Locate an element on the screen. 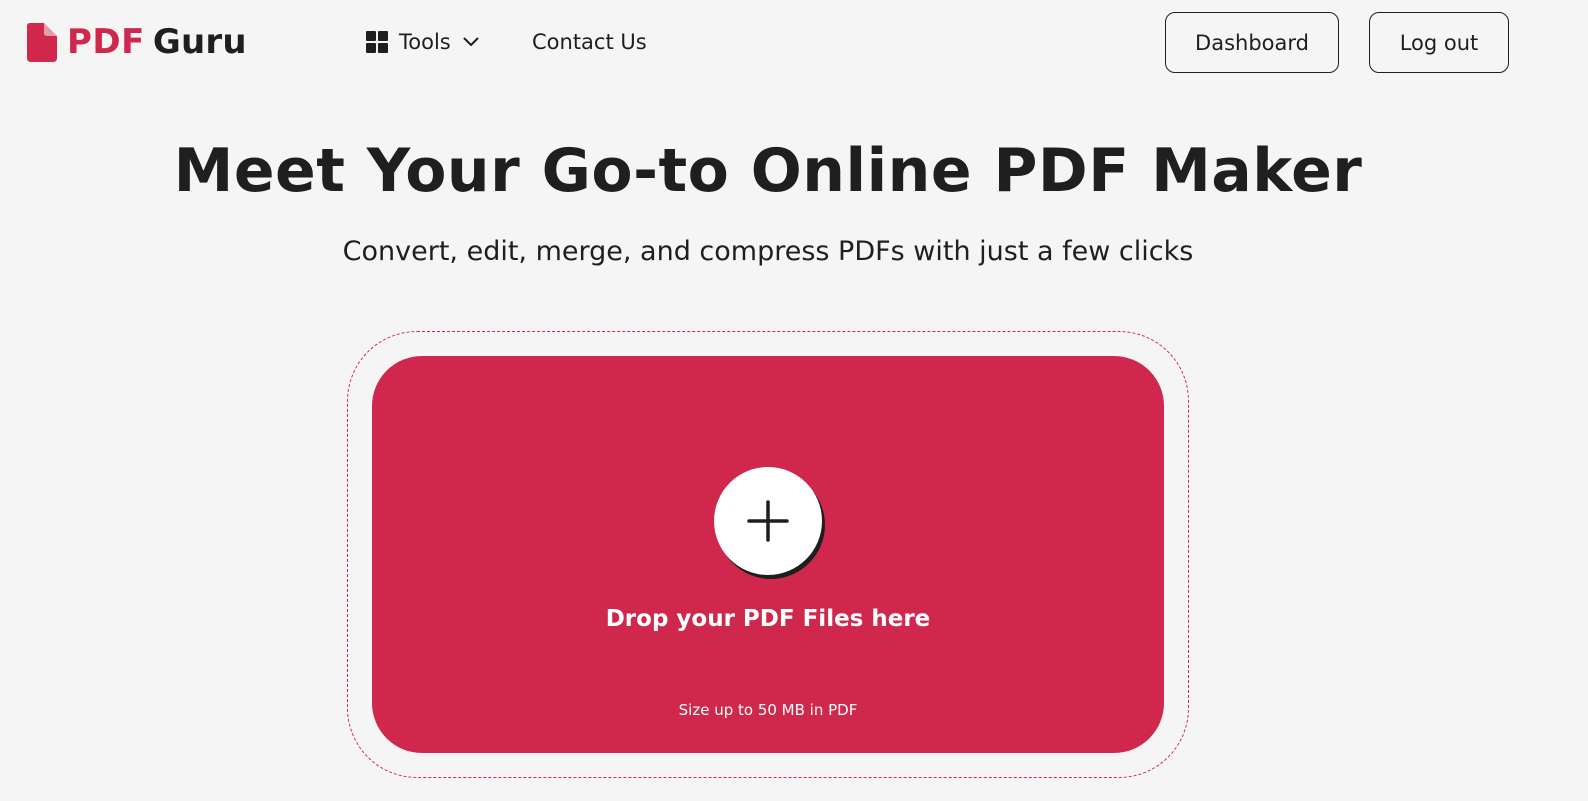 The image size is (1588, 801). add-file-button is located at coordinates (768, 521).